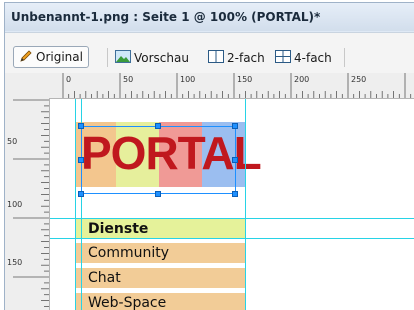 The height and width of the screenshot is (310, 414). I want to click on menu-item-web-space: Web-Space, so click(160, 301).